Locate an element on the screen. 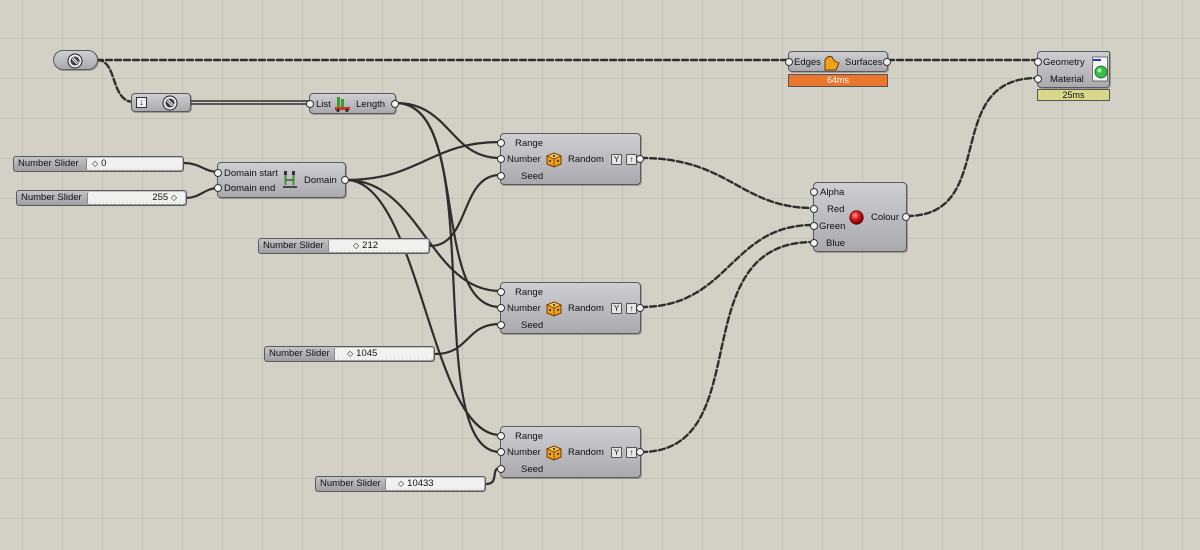 This screenshot has height=550, width=1200. wire-length-to-number2 is located at coordinates (448, 205).